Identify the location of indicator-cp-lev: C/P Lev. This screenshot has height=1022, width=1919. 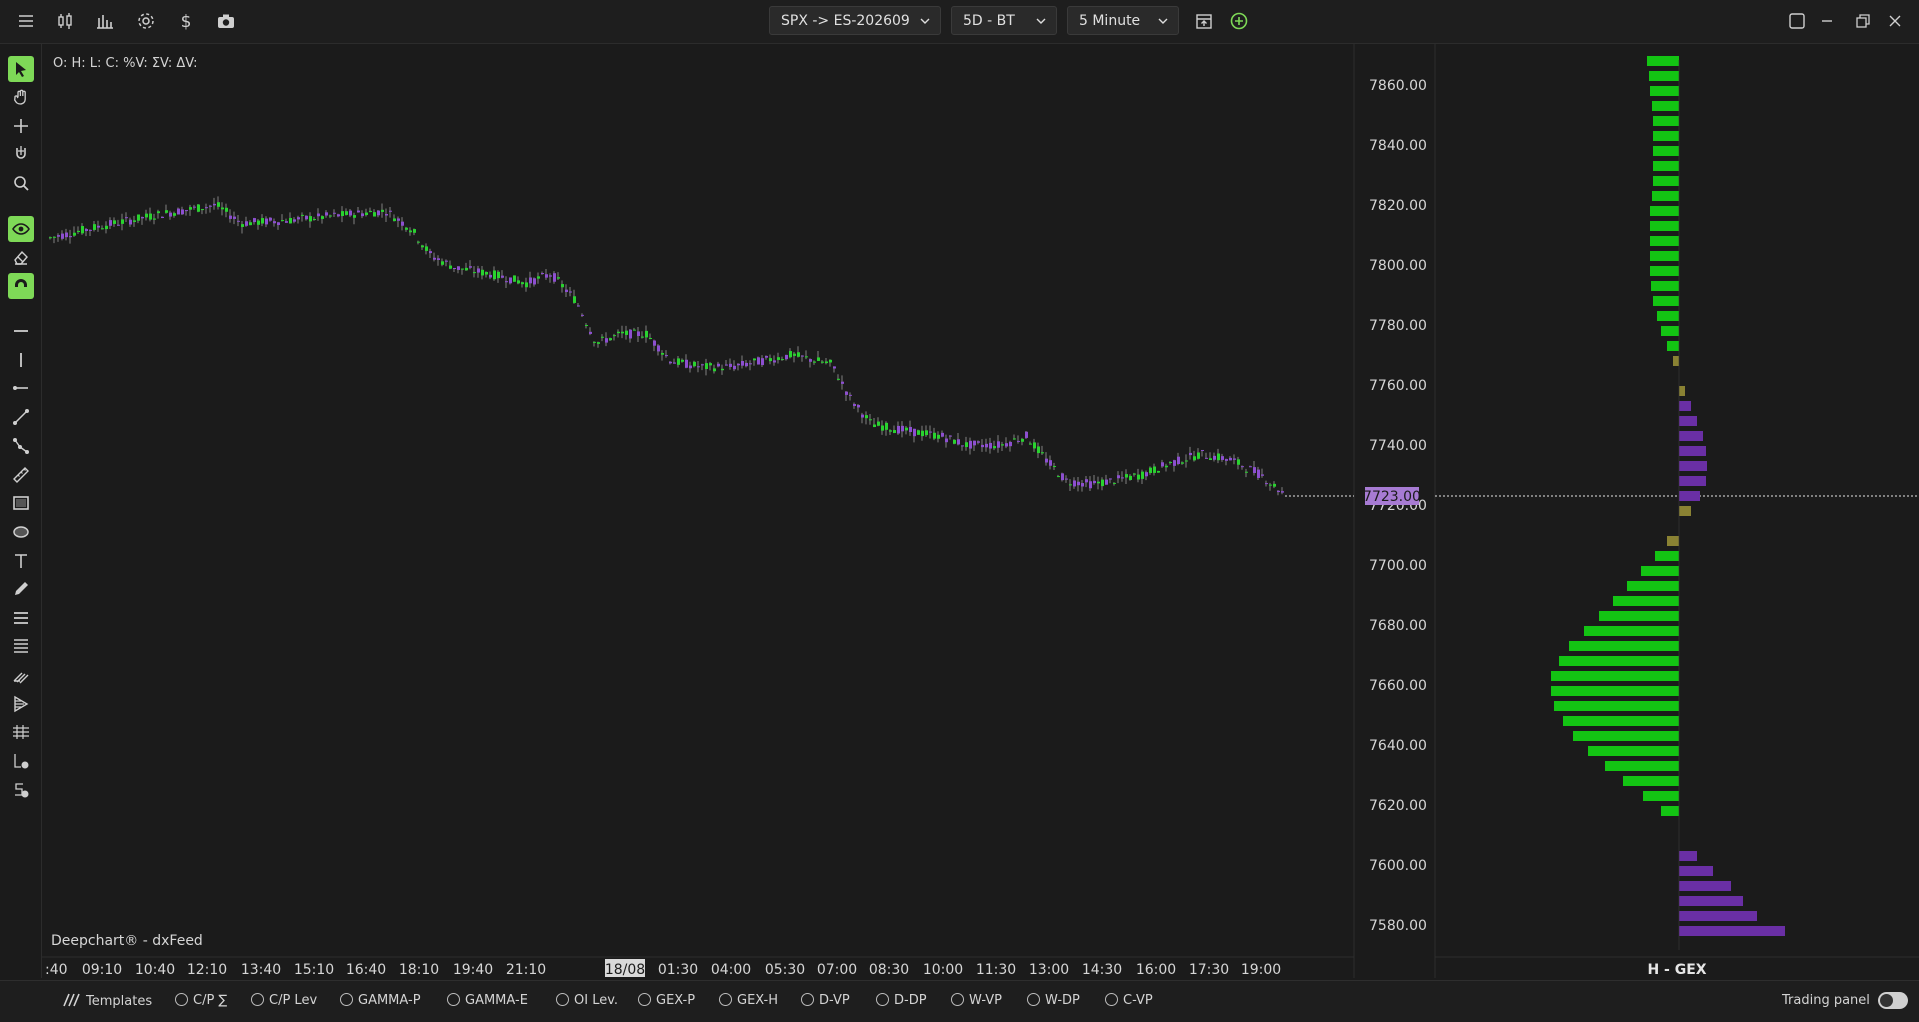
(284, 1000).